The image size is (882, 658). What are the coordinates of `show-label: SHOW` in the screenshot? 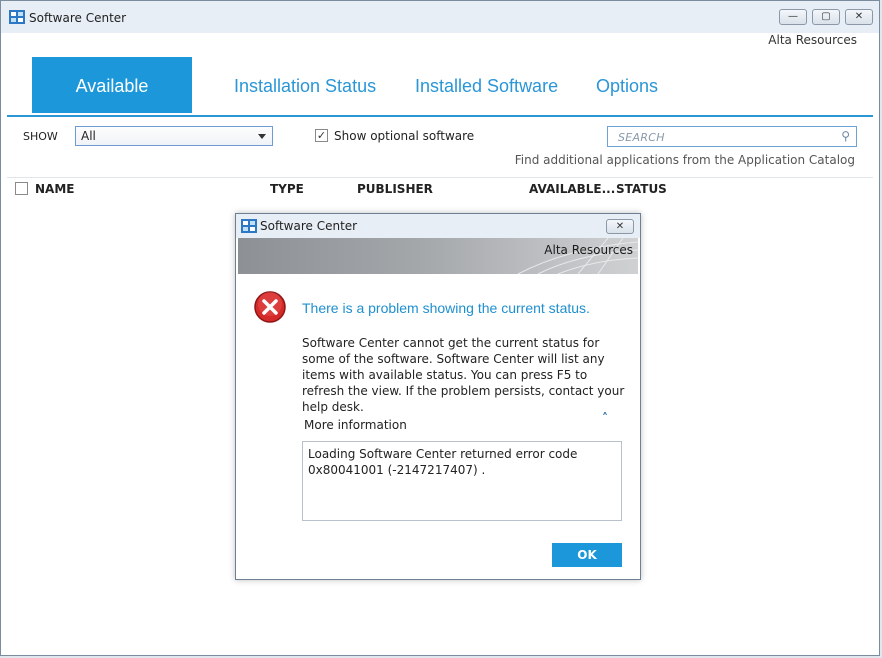 It's located at (40, 136).